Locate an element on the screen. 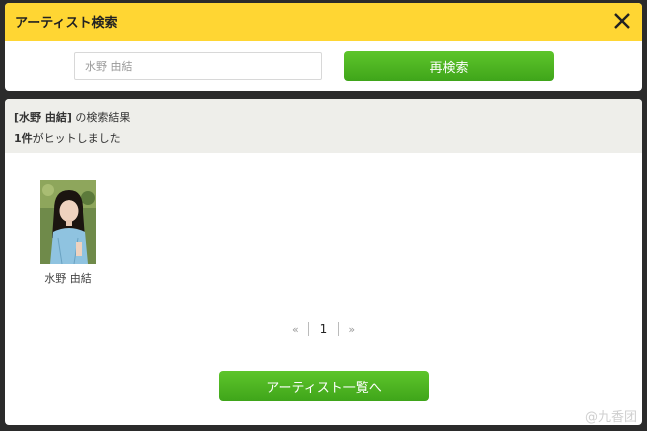 The image size is (647, 431). pagination: « 1 » is located at coordinates (323, 329).